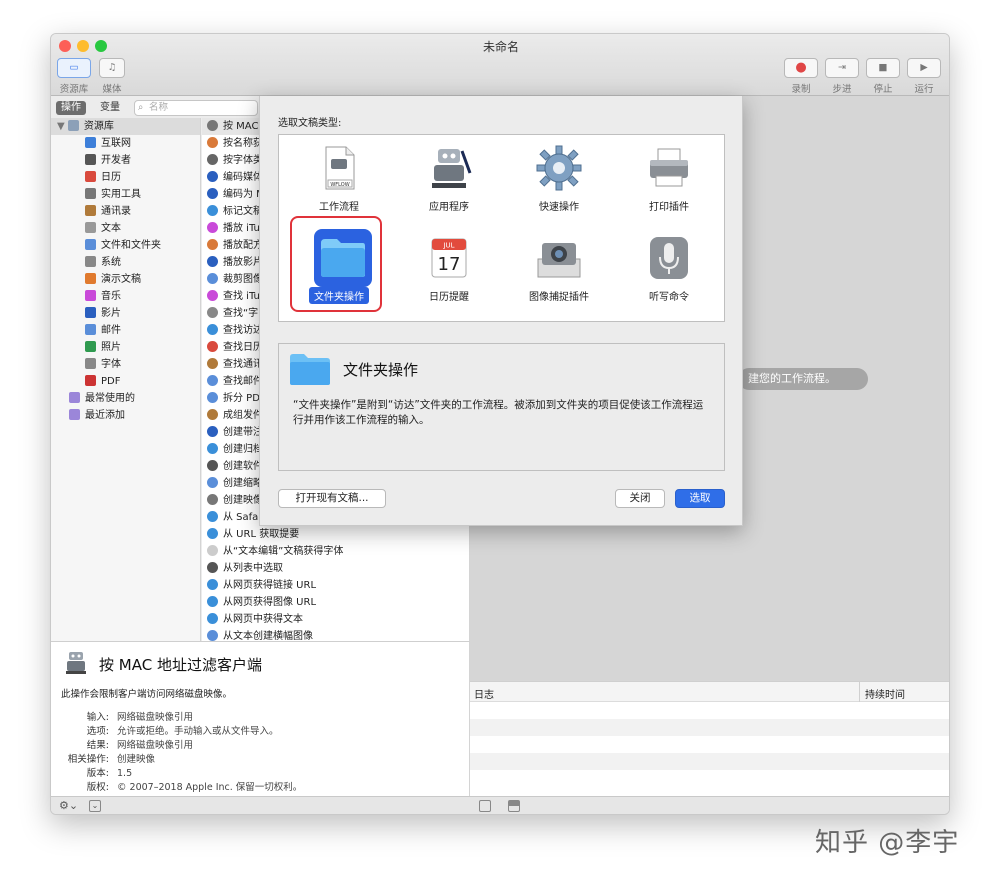 This screenshot has width=1000, height=881. I want to click on library-toggle-button: ▭ 资源库, so click(74, 76).